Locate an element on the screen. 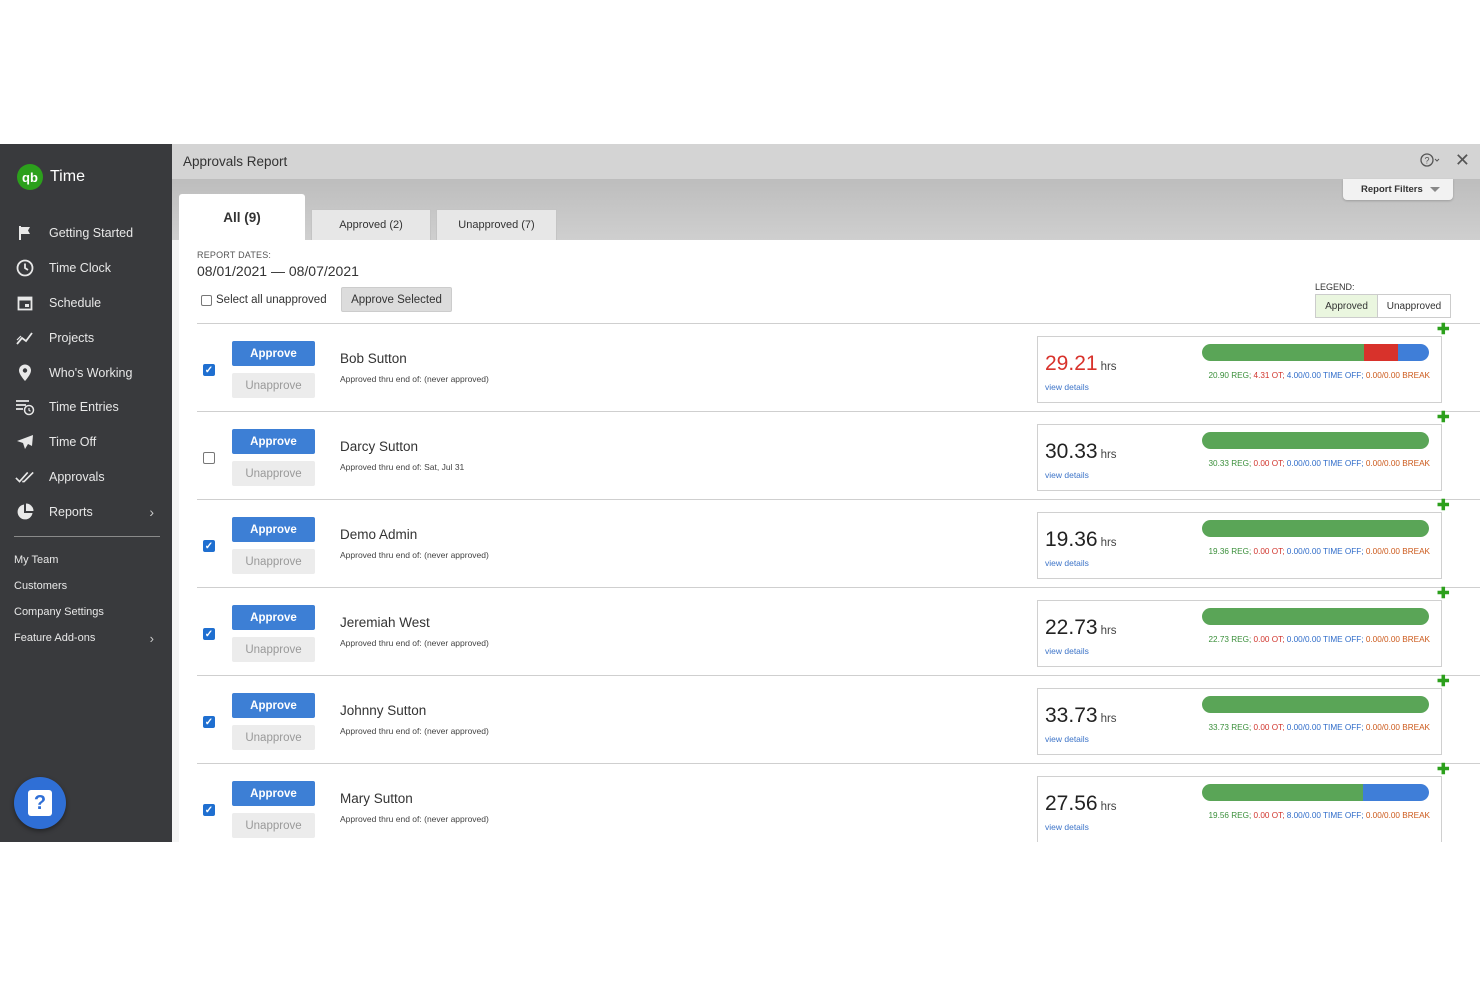  sidebar-item-label: Approvals is located at coordinates (77, 476).